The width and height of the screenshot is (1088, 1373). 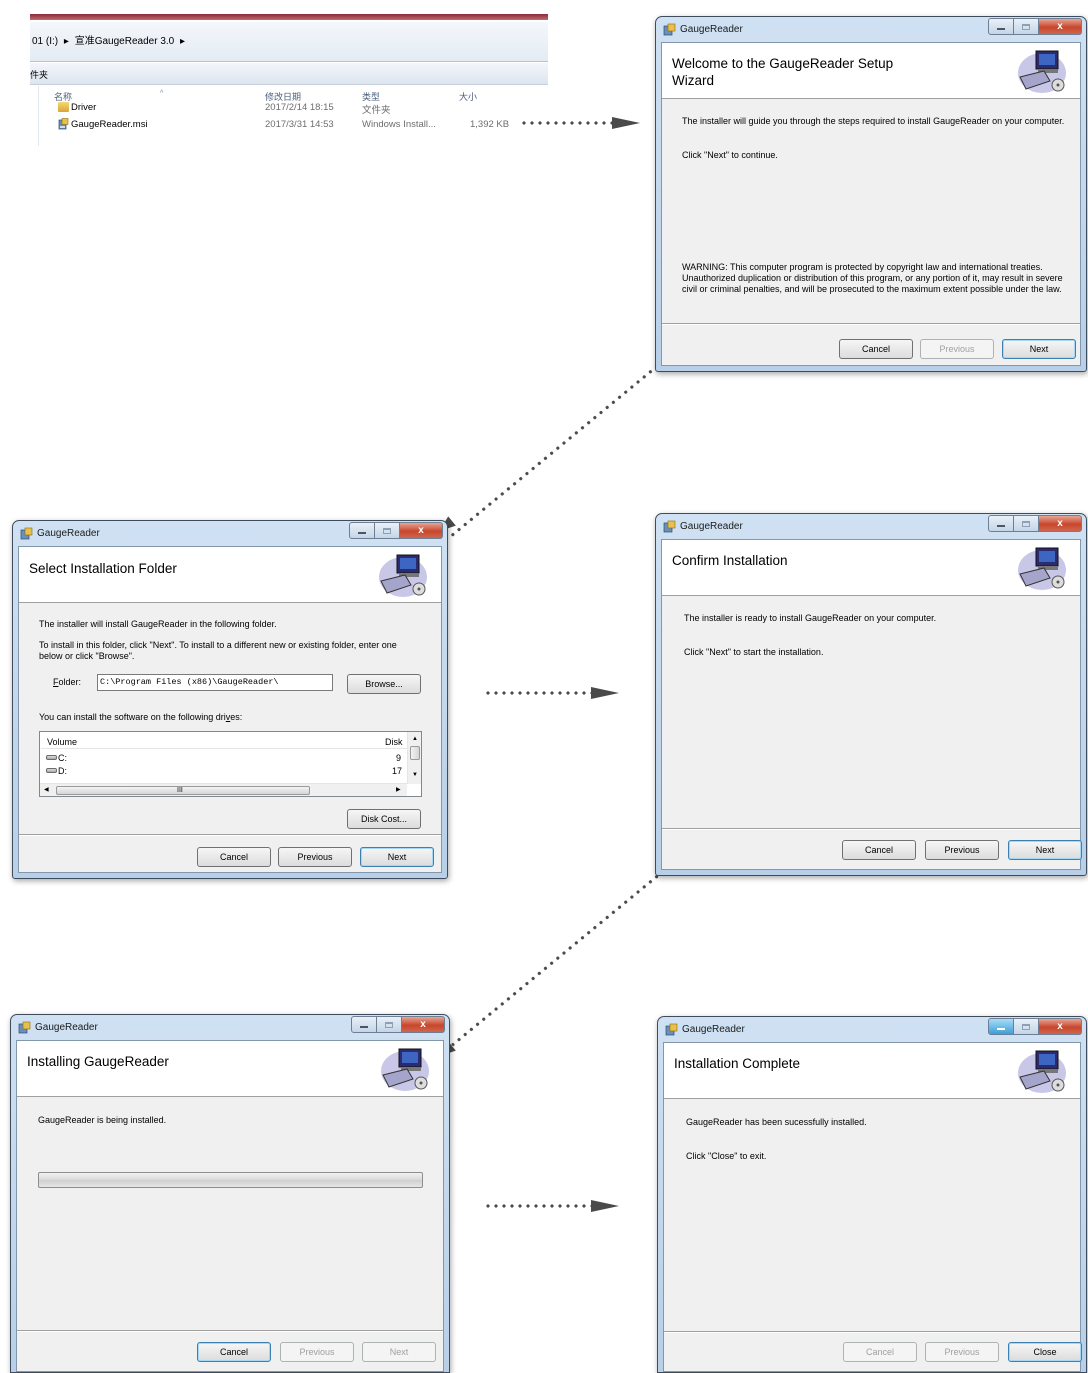 What do you see at coordinates (294, 108) in the screenshot?
I see `file-row: Driver 2017/2/14 18:15 文件夹` at bounding box center [294, 108].